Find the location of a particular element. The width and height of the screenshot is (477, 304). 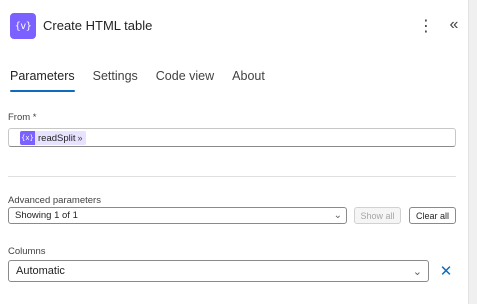

clear-all-button: Clear all is located at coordinates (432, 215).